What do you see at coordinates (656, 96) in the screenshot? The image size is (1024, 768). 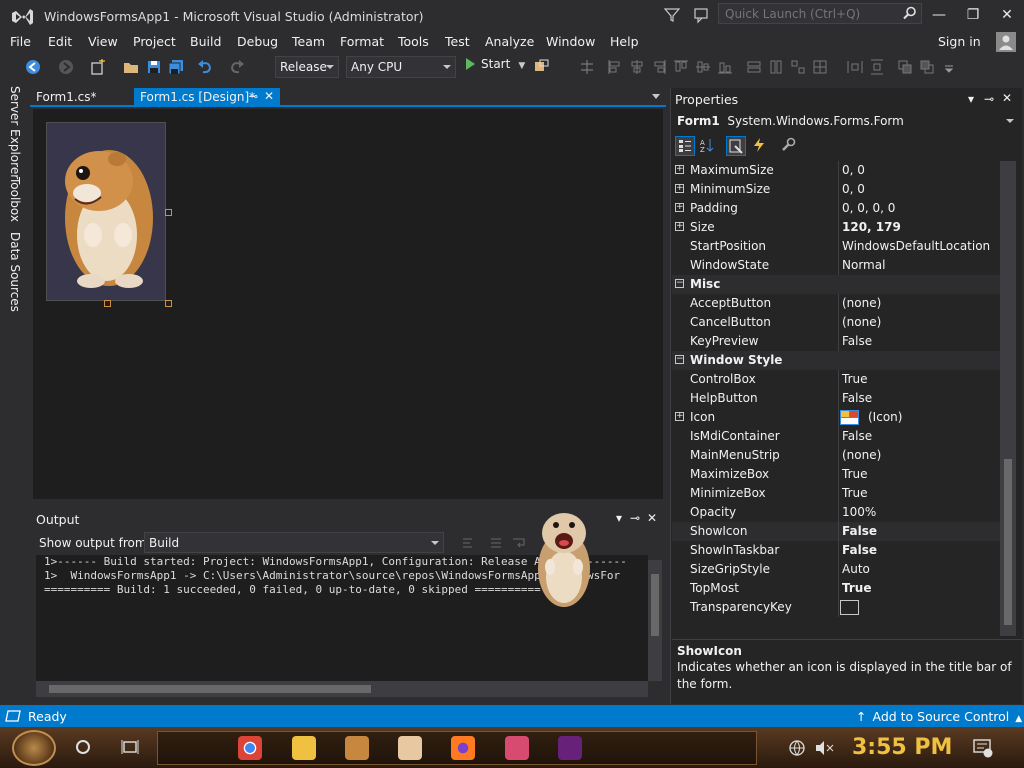 I see `chevron-down-icon` at bounding box center [656, 96].